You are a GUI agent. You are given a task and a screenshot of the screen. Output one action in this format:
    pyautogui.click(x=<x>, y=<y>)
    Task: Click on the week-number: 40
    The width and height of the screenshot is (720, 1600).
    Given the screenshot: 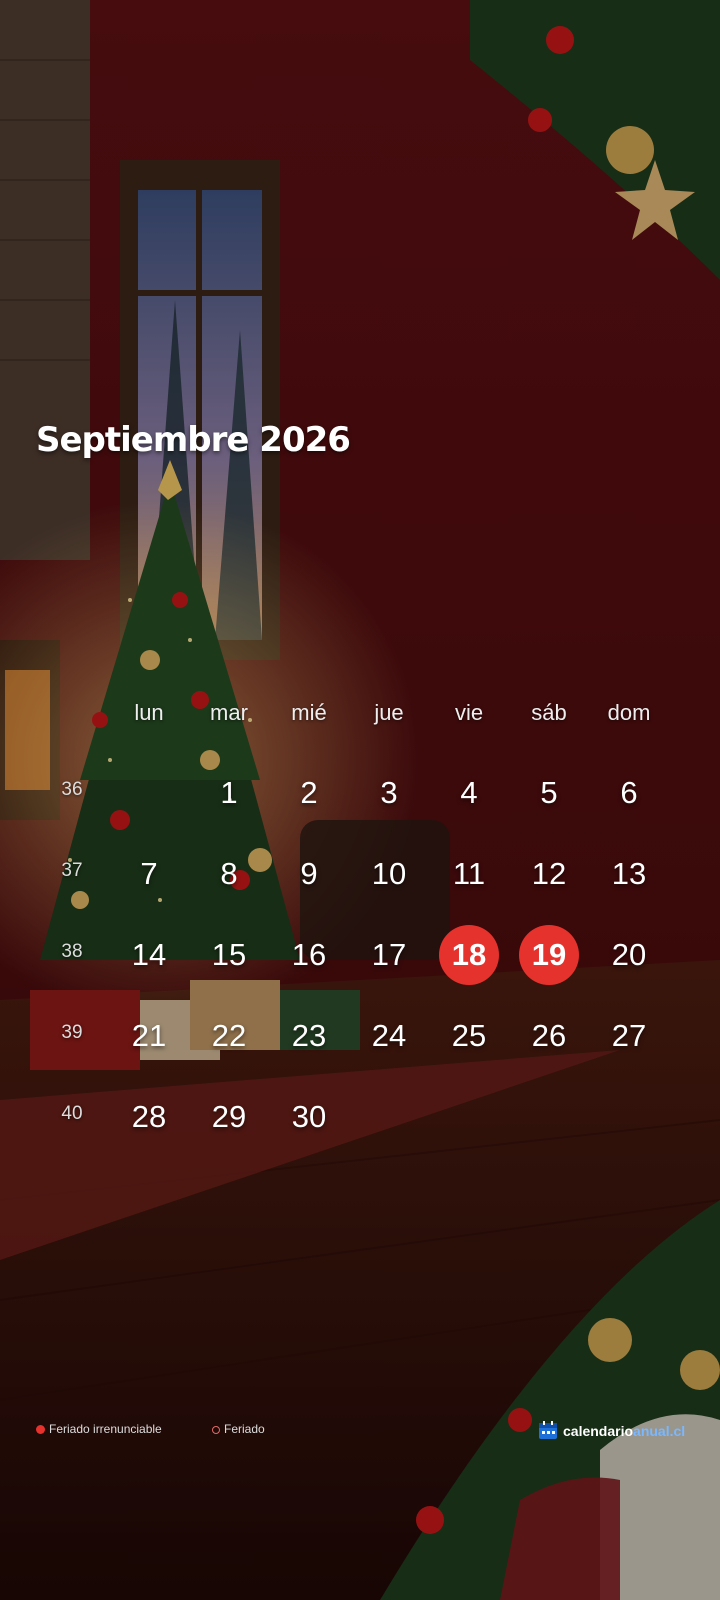 What is the action you would take?
    pyautogui.click(x=72, y=1113)
    